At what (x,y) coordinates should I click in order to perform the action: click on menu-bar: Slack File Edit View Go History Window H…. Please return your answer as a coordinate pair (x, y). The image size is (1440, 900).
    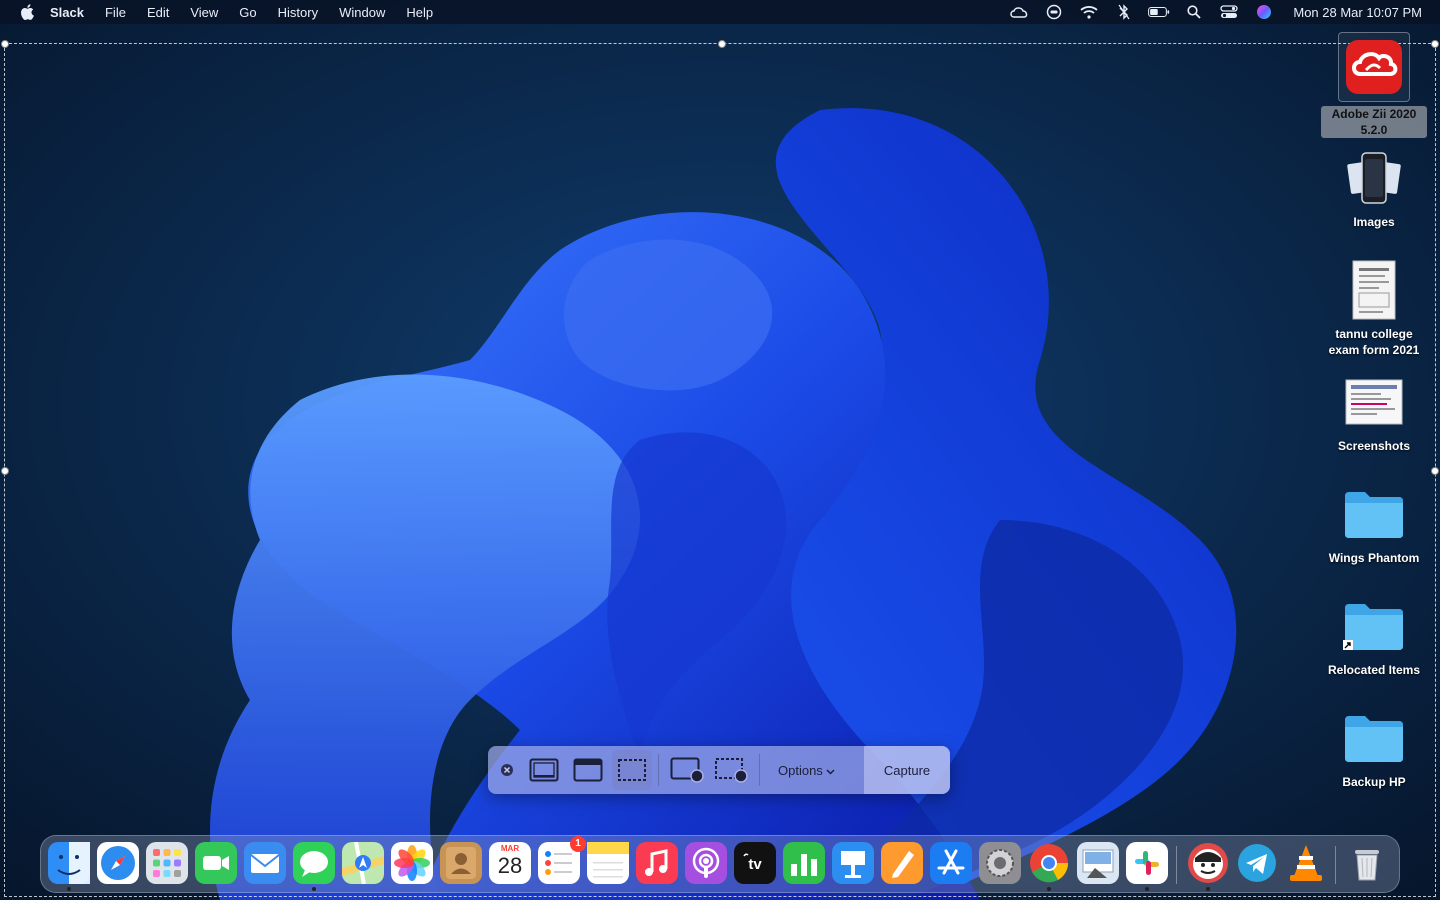
    Looking at the image, I should click on (720, 12).